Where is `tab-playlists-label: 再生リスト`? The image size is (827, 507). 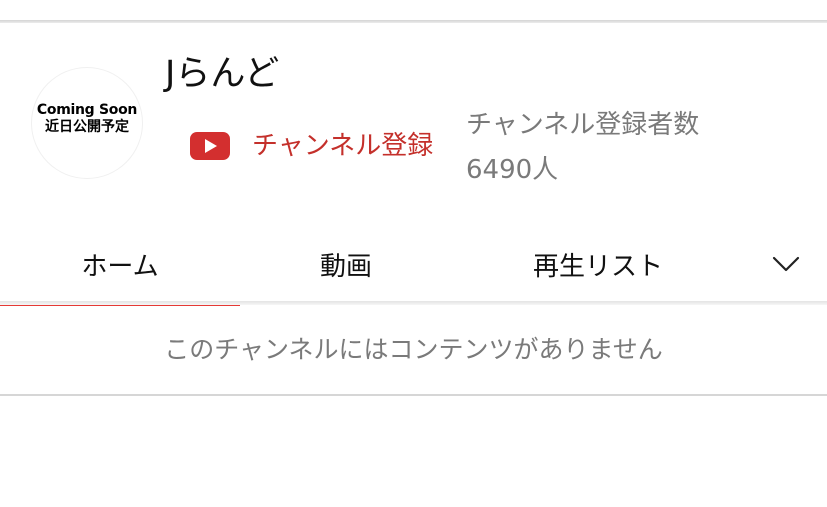 tab-playlists-label: 再生リスト is located at coordinates (597, 266).